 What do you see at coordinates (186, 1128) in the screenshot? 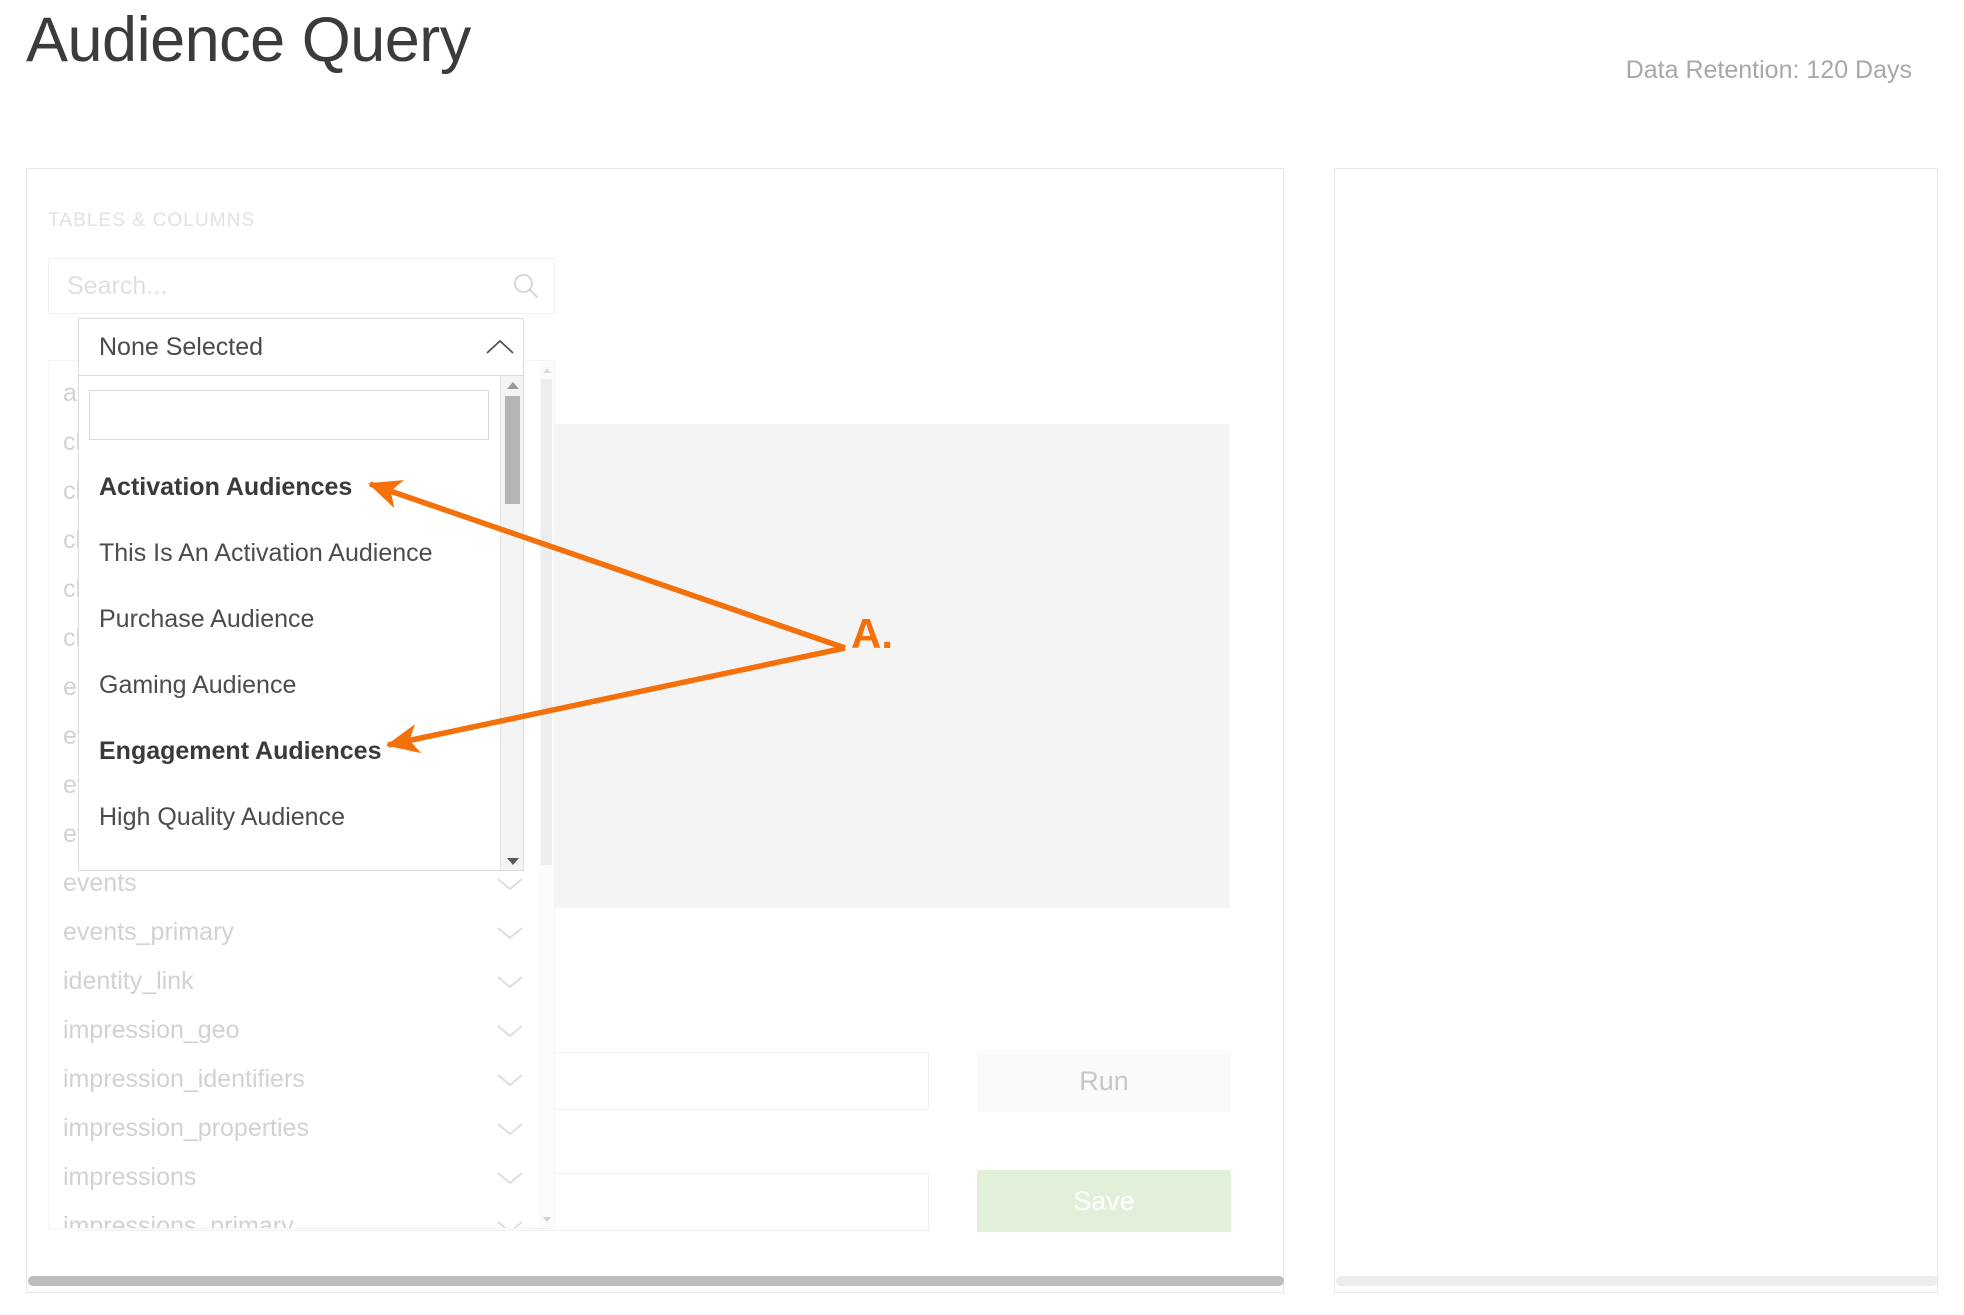
I see `table-name: impression_properties` at bounding box center [186, 1128].